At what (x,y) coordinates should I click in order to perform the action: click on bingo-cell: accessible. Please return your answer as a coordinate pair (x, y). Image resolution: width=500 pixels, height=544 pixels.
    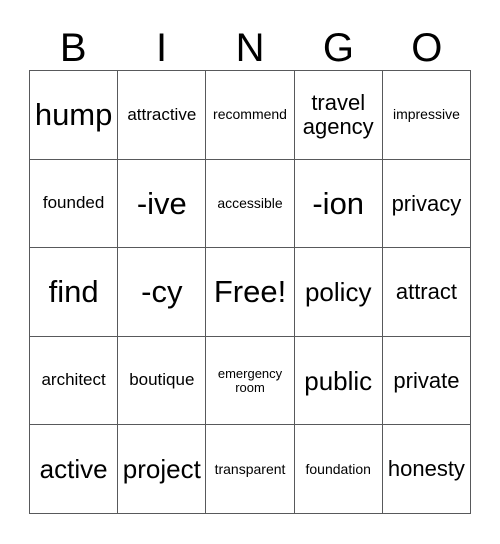
    Looking at the image, I should click on (250, 204).